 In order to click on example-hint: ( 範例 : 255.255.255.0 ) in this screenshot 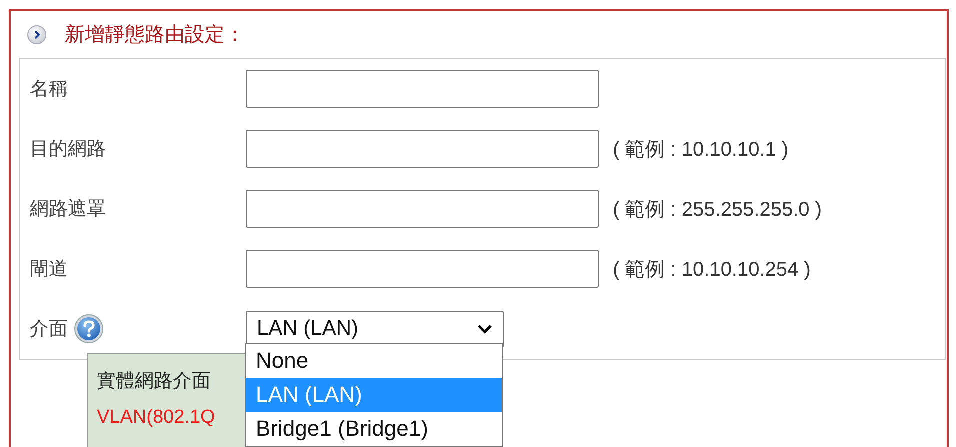, I will do `click(717, 210)`.